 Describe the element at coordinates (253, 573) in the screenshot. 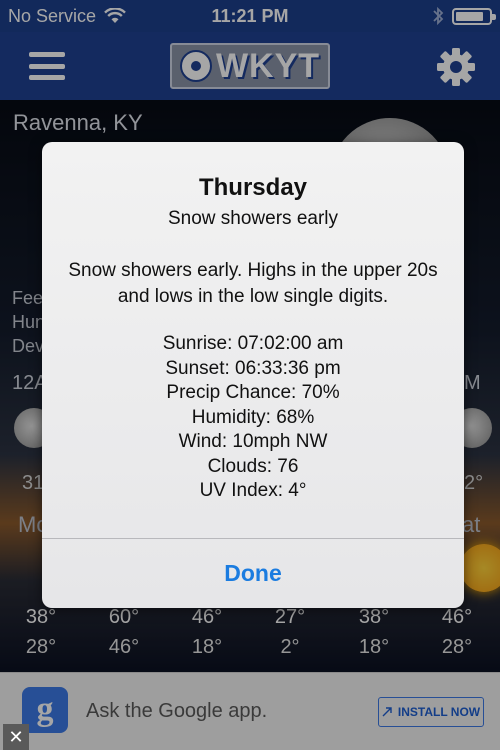

I see `done-button: Done` at that location.